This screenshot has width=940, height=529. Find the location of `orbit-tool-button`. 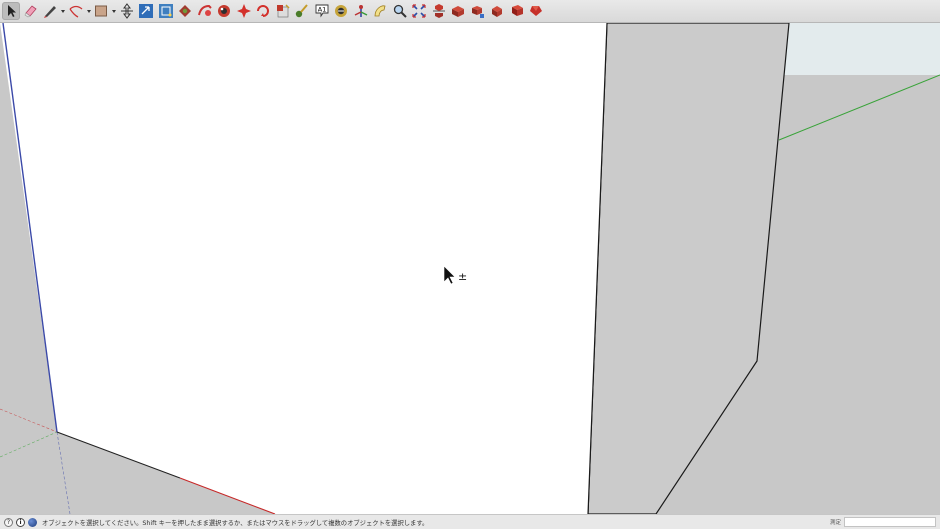

orbit-tool-button is located at coordinates (400, 11).